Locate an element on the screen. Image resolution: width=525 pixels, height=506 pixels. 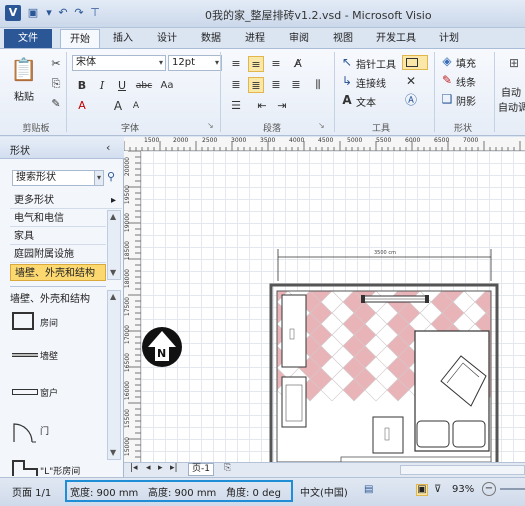
customize-toolbar-icon: ⊤ is located at coordinates (95, 13).